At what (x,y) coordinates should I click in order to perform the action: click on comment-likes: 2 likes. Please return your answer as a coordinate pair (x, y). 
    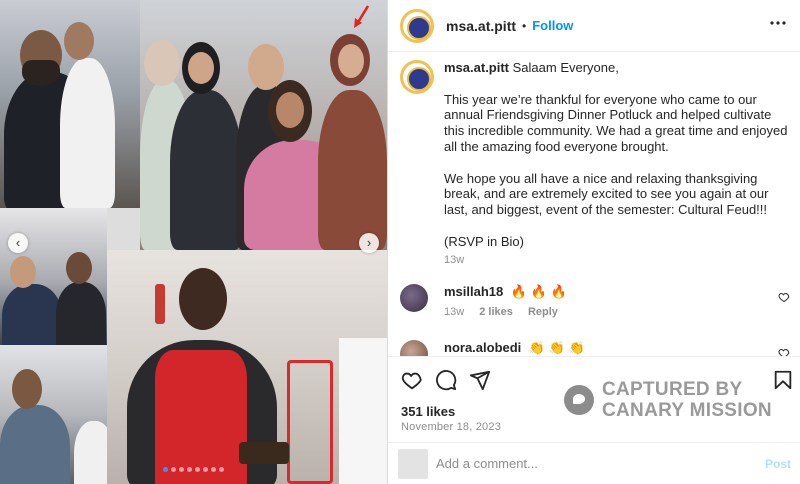
    Looking at the image, I should click on (496, 312).